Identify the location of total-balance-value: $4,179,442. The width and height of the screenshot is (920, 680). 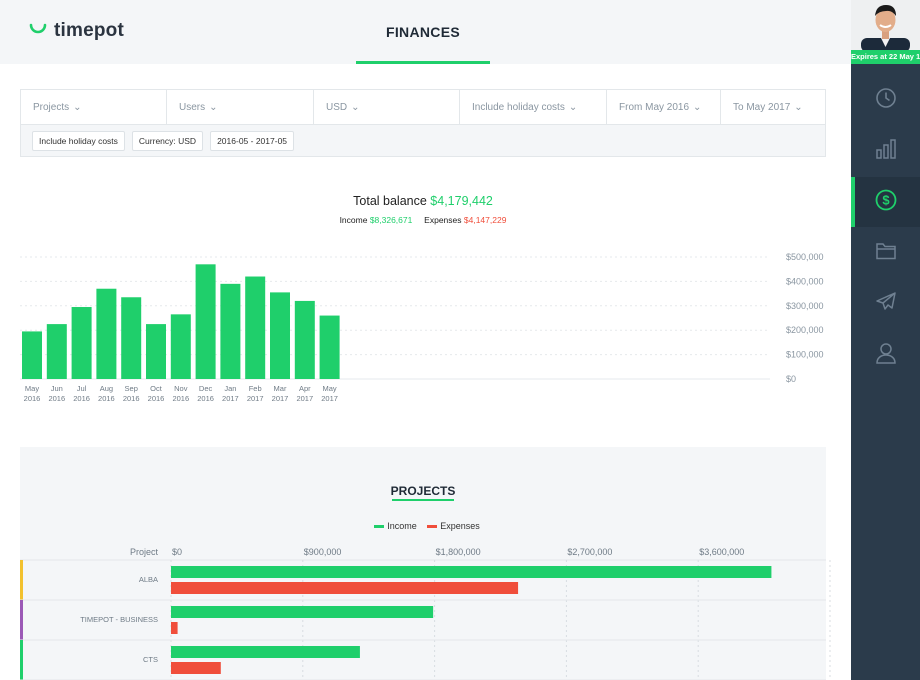
(461, 201).